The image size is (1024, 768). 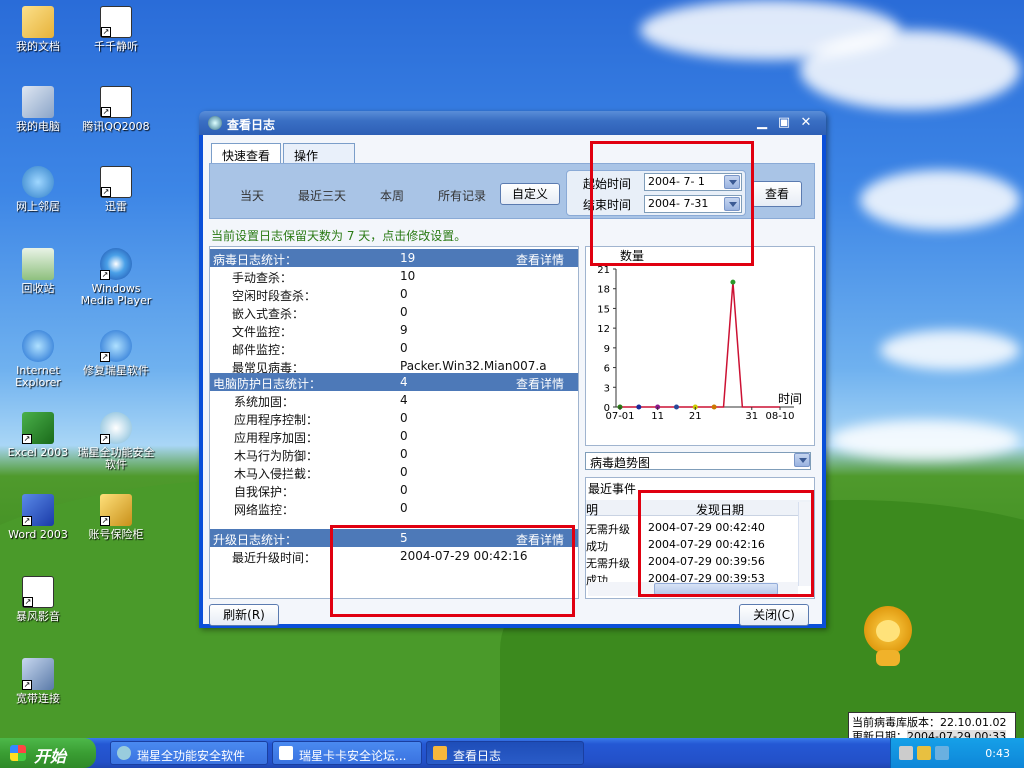 What do you see at coordinates (38, 592) in the screenshot?
I see `storm-icon: ↗` at bounding box center [38, 592].